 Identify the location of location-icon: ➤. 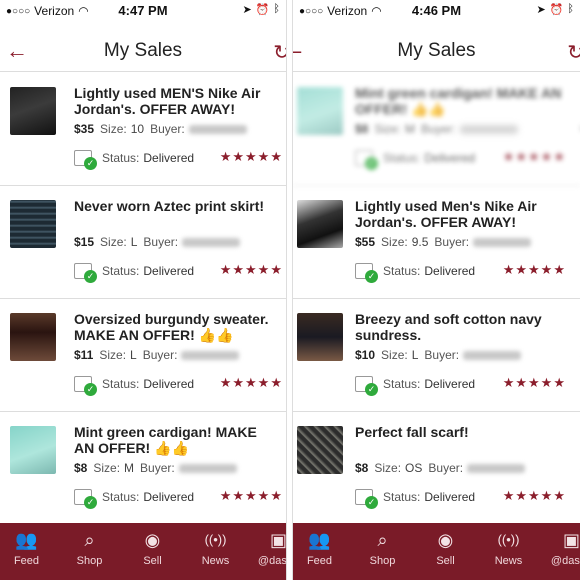
(247, 10).